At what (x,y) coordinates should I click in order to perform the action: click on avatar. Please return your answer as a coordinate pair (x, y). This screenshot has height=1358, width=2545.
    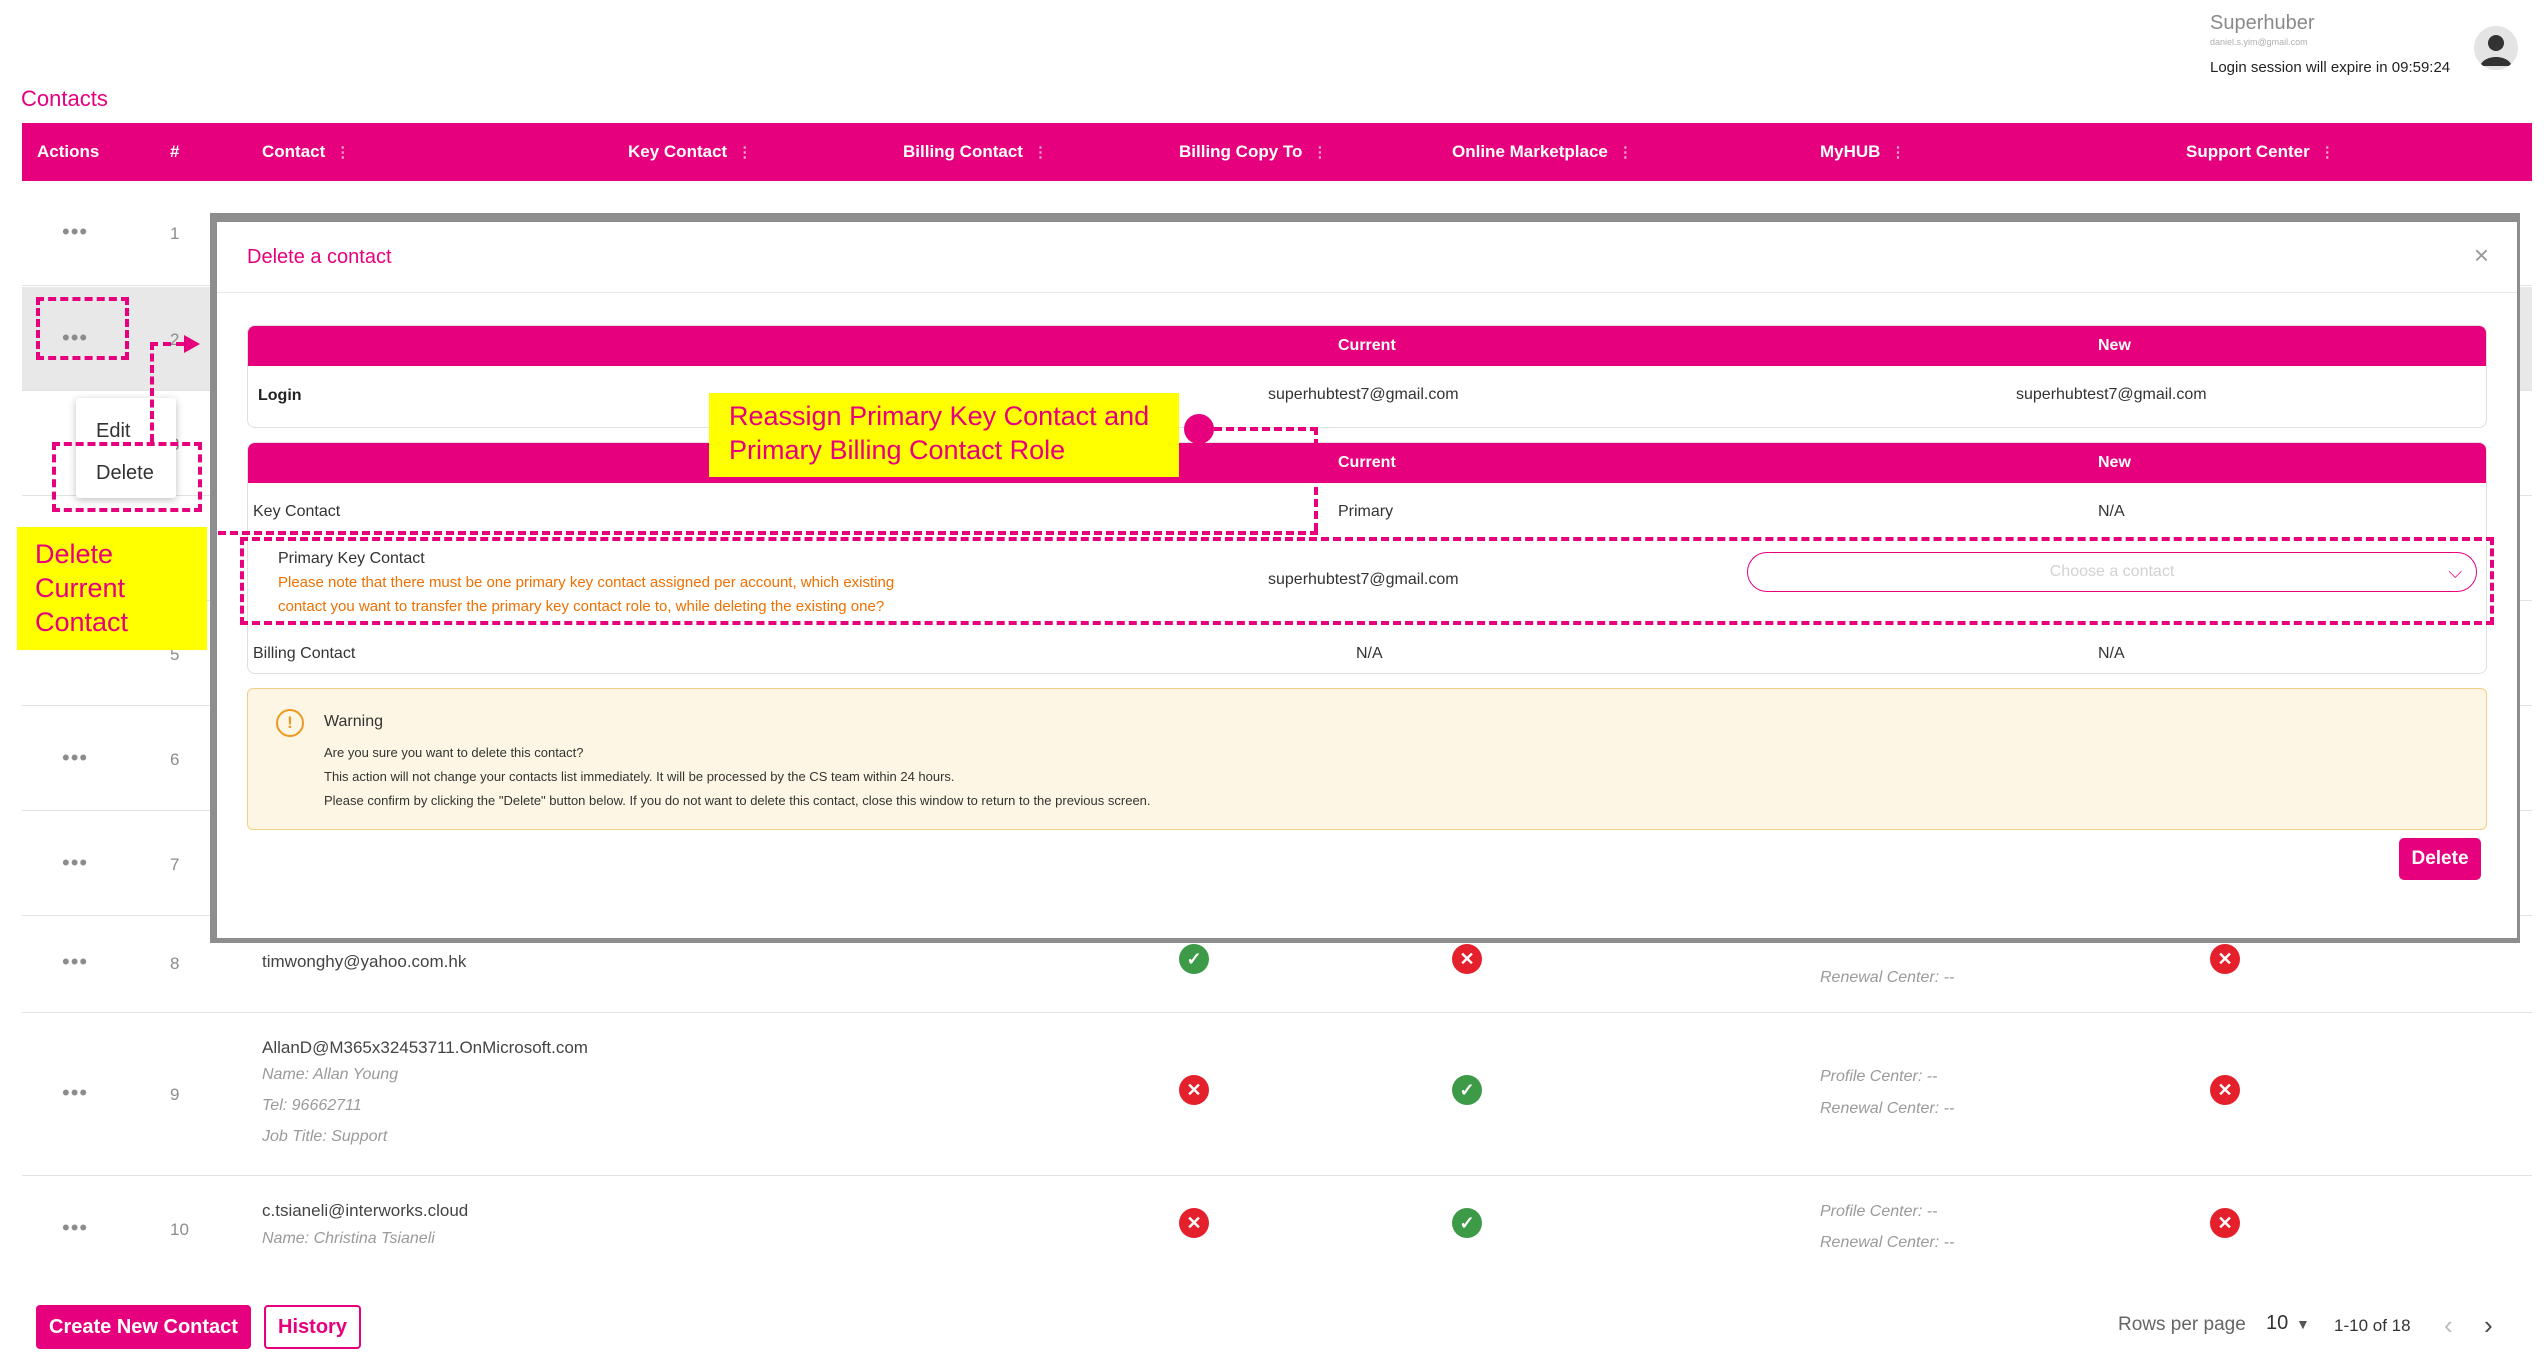
    Looking at the image, I should click on (2496, 48).